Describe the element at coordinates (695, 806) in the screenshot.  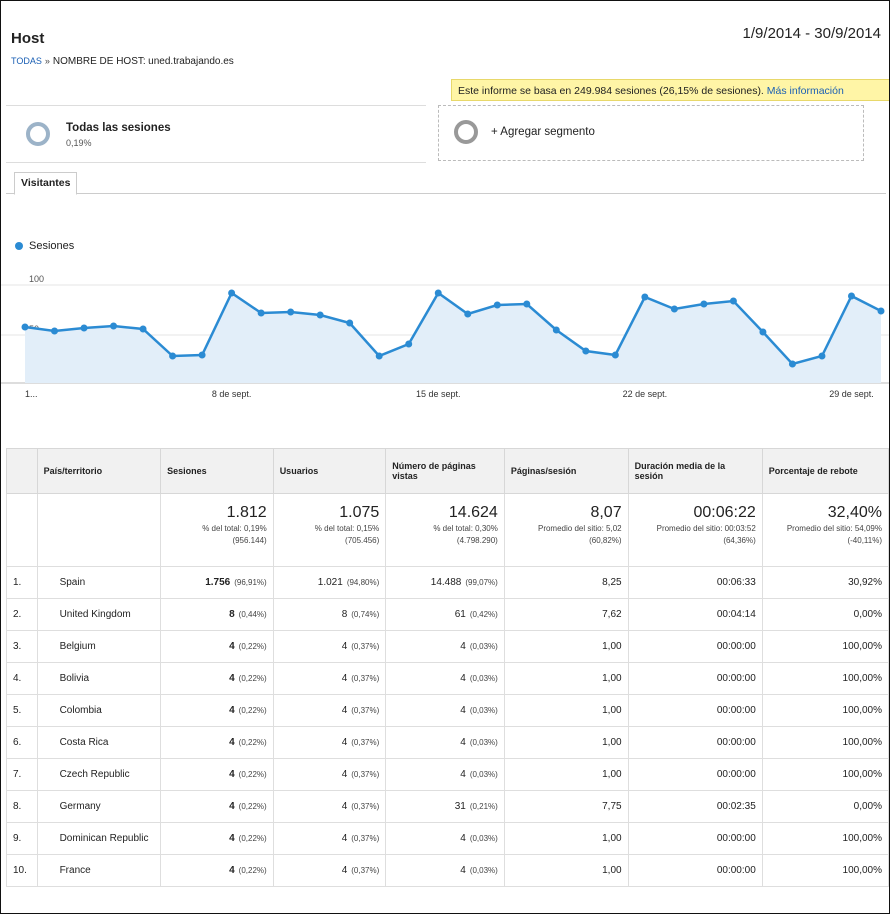
I see `row-duration: 00:02:35` at that location.